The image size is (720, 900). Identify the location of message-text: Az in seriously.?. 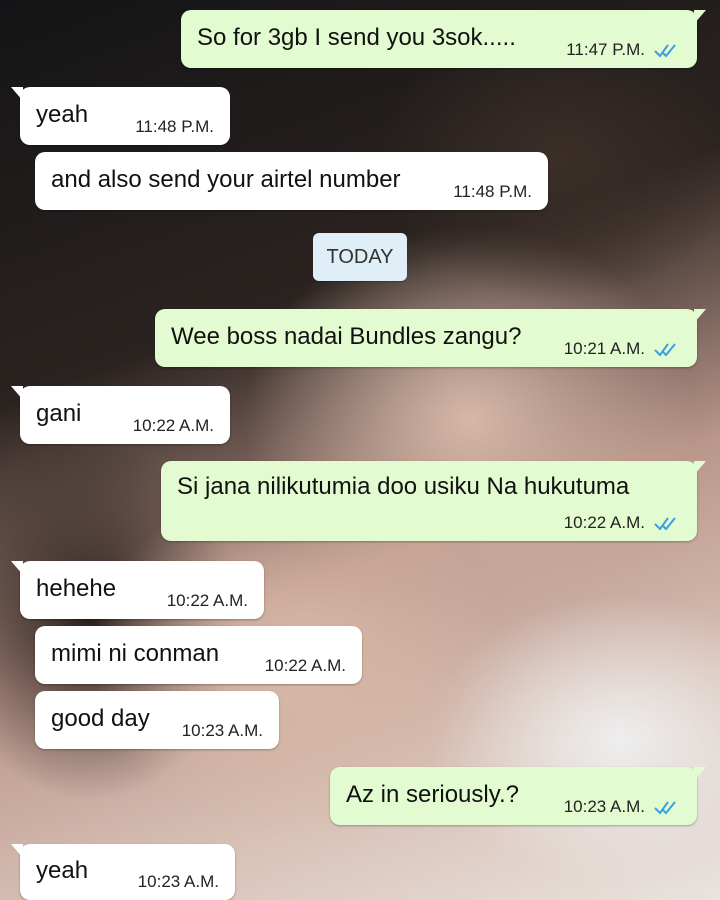
(432, 794).